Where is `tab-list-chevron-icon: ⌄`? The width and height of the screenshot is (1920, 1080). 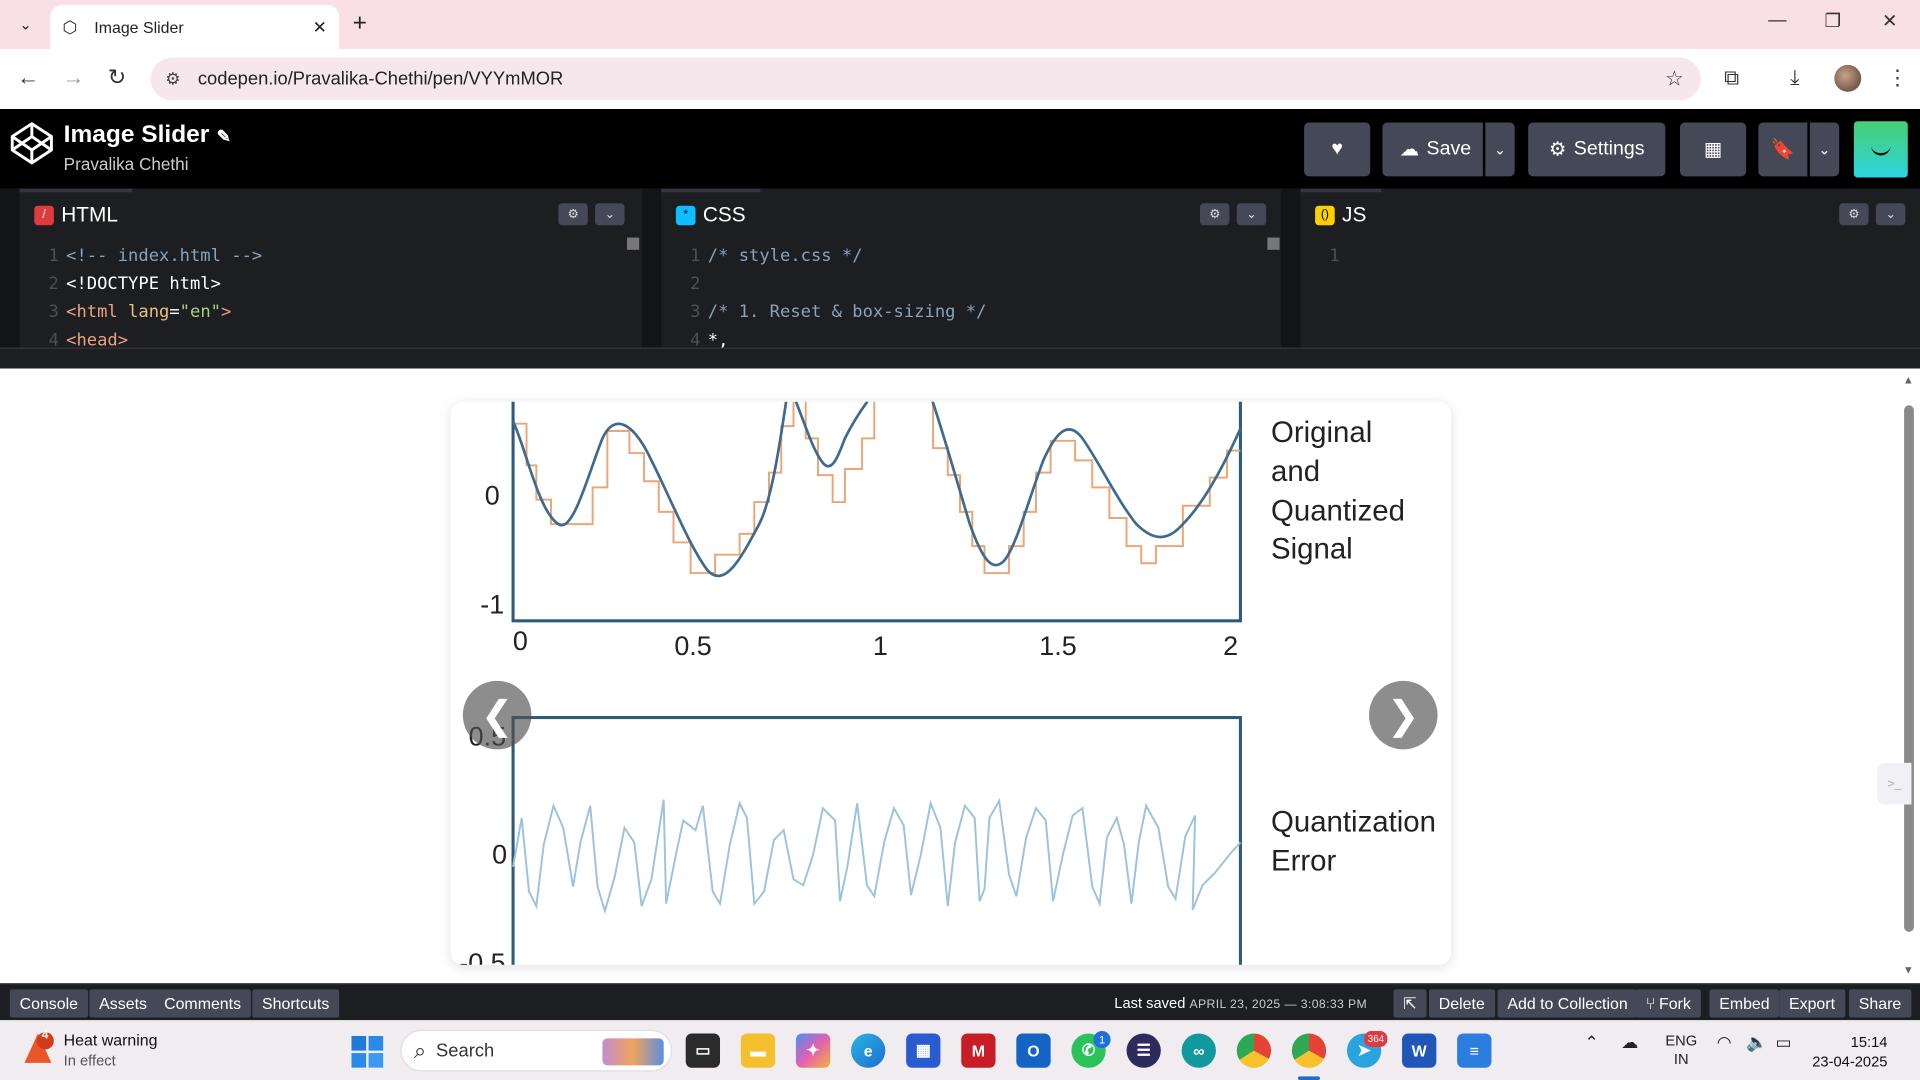 tab-list-chevron-icon: ⌄ is located at coordinates (26, 24).